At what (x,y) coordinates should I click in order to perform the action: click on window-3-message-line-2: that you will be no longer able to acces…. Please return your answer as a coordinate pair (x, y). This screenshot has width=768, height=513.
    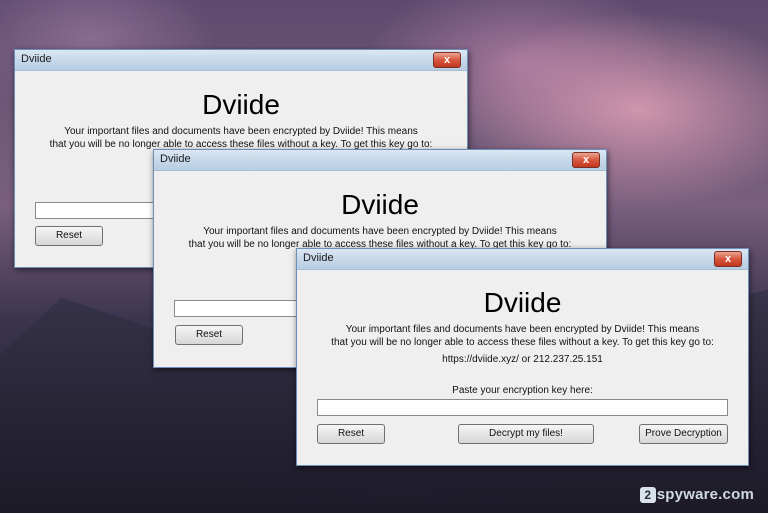
    Looking at the image, I should click on (522, 342).